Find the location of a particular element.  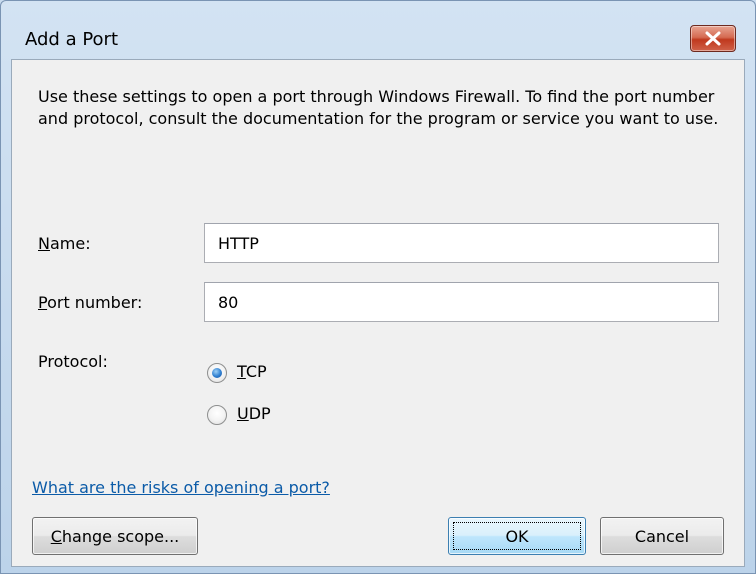

close-button is located at coordinates (713, 38).